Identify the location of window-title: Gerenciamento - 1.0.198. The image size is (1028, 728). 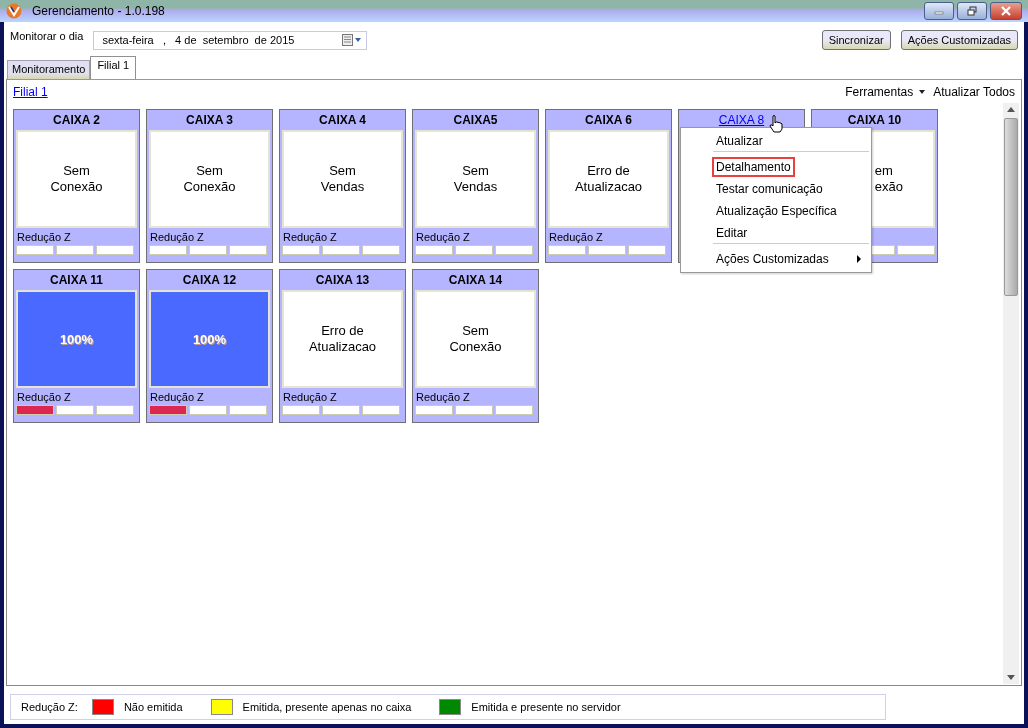
(98, 11).